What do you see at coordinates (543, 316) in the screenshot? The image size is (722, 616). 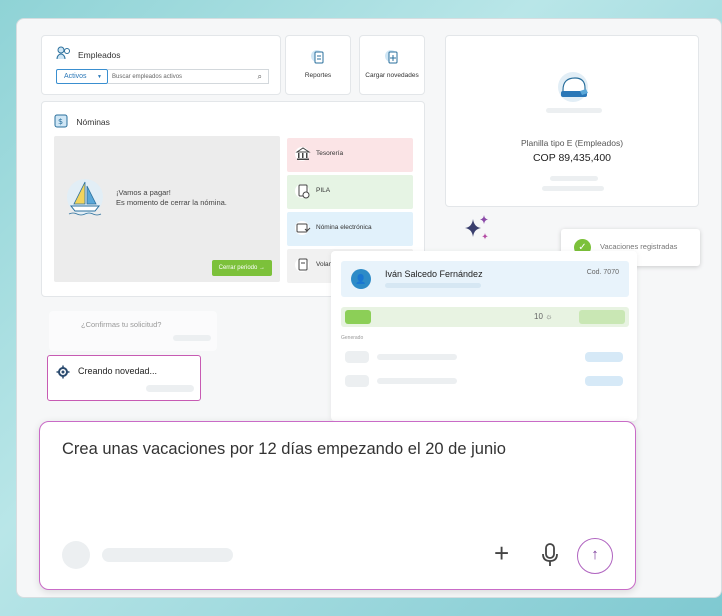 I see `vacation-days: 10 ☼` at bounding box center [543, 316].